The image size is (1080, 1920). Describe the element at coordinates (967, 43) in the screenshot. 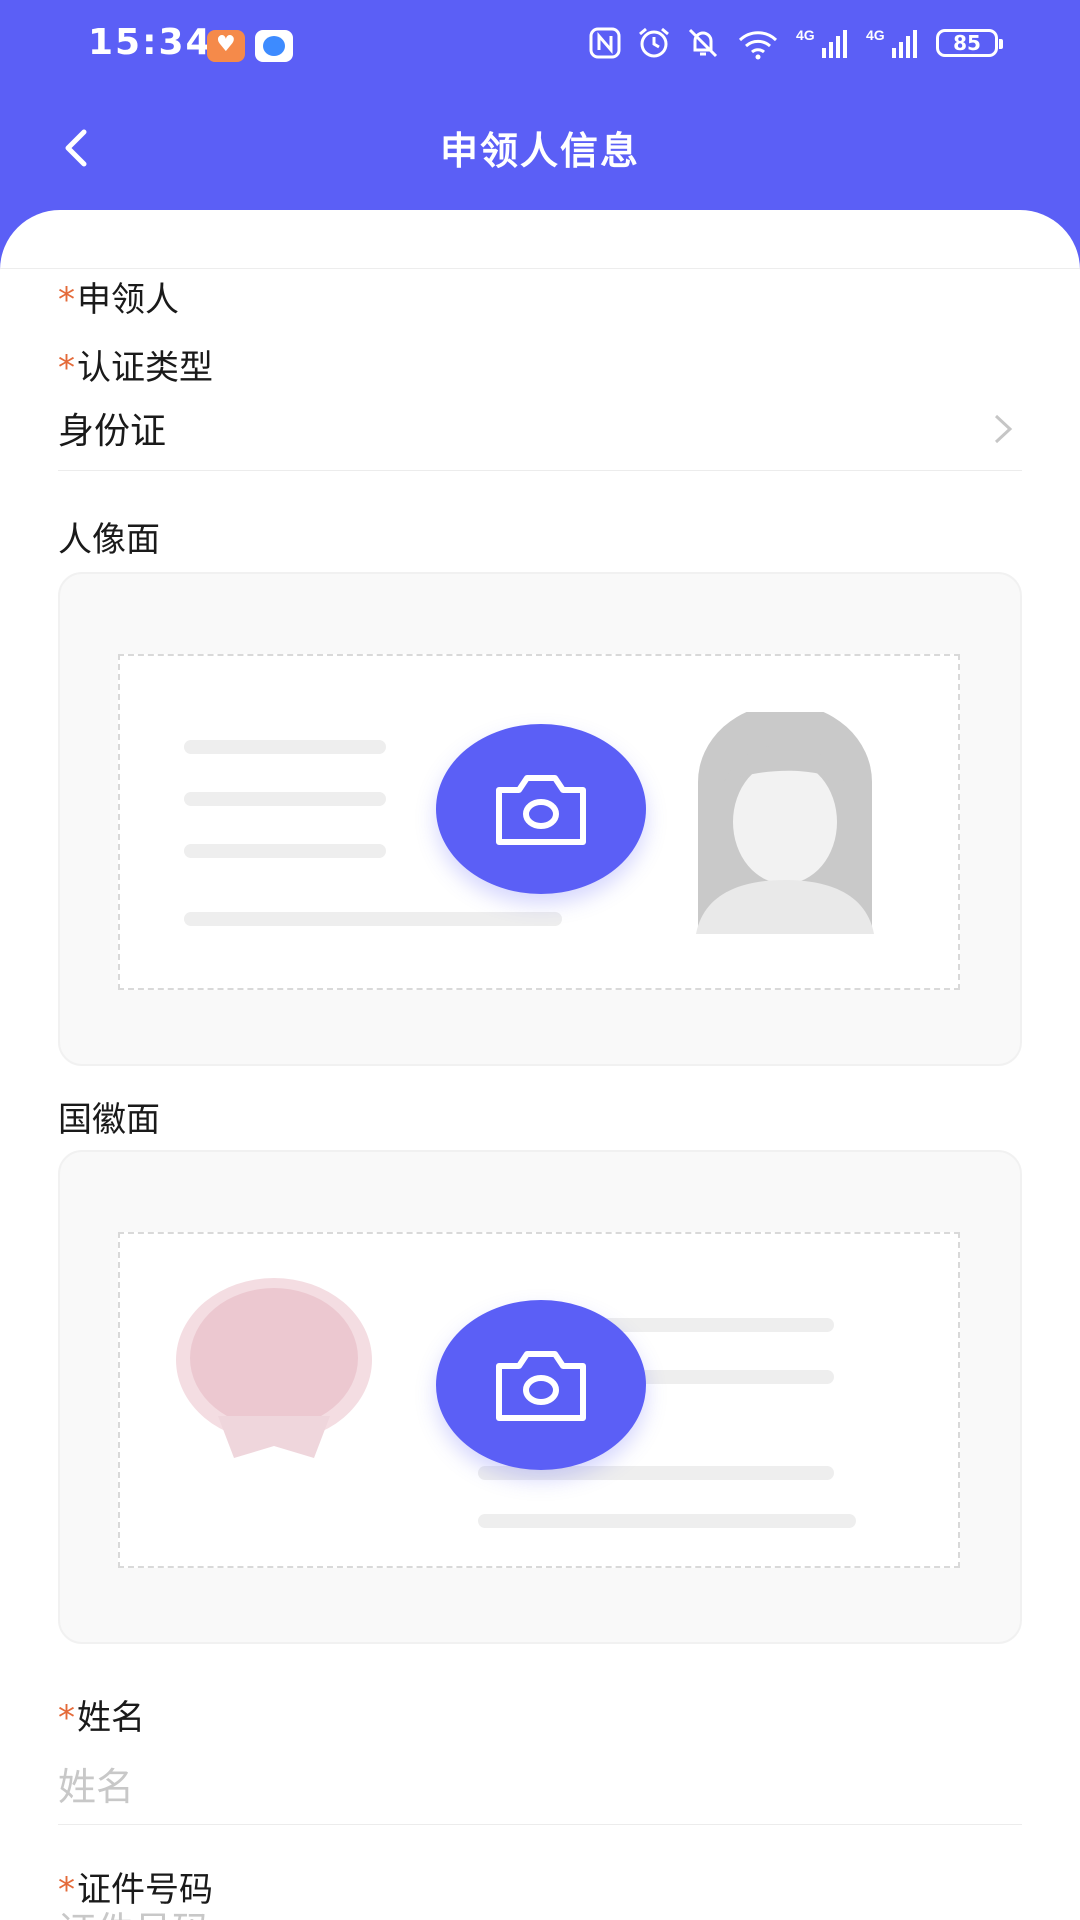

I see `battery-level: 85` at that location.